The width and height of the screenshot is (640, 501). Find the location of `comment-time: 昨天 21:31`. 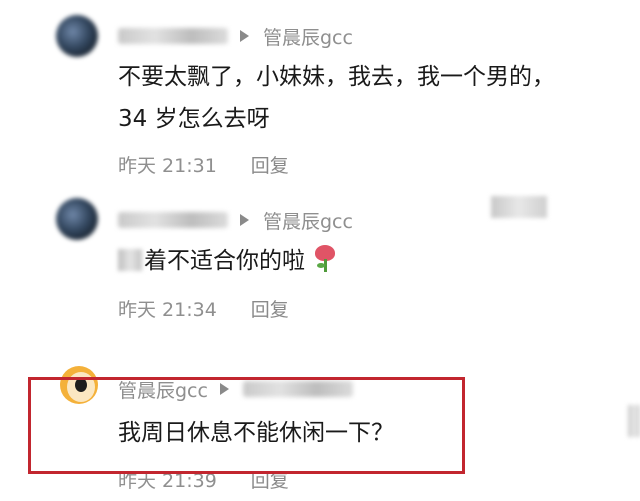

comment-time: 昨天 21:31 is located at coordinates (167, 166).